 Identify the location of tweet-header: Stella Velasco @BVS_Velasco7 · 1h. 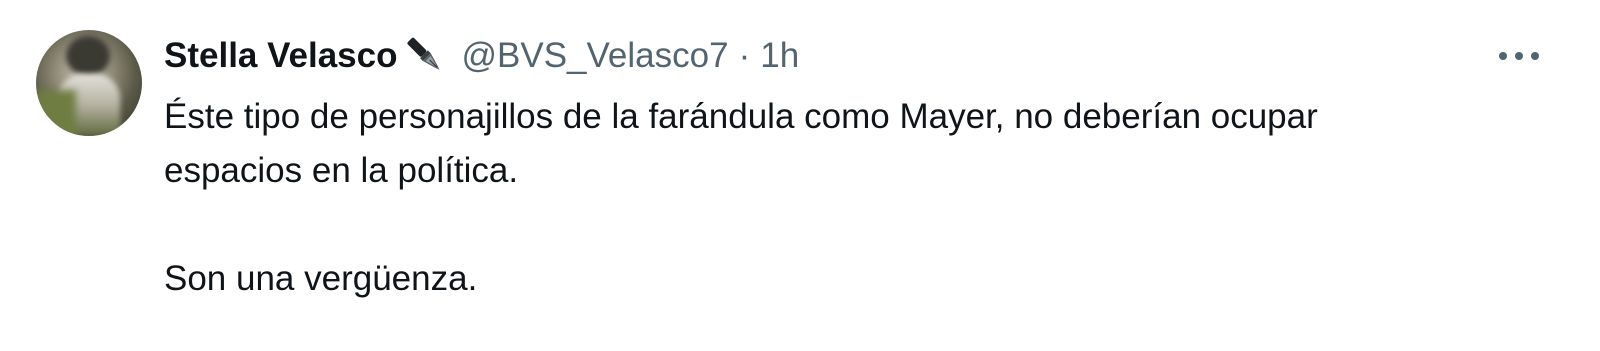
(481, 56).